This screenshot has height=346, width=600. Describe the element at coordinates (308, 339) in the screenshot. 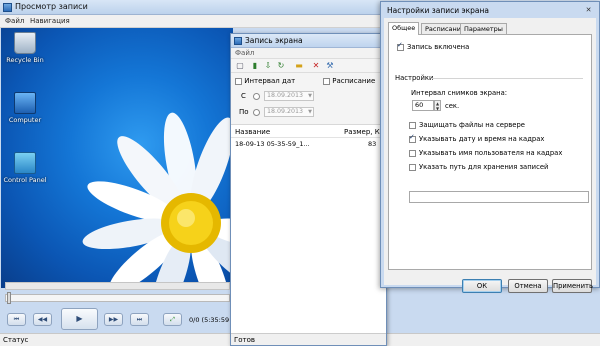

I see `recording-statusbar: Готов` at that location.